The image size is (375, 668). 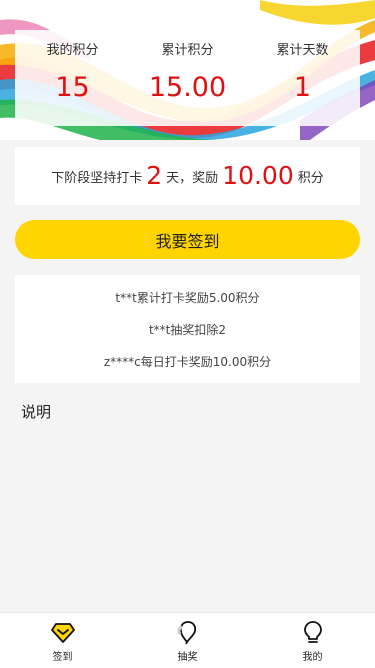 What do you see at coordinates (62, 633) in the screenshot?
I see `diamond-icon` at bounding box center [62, 633].